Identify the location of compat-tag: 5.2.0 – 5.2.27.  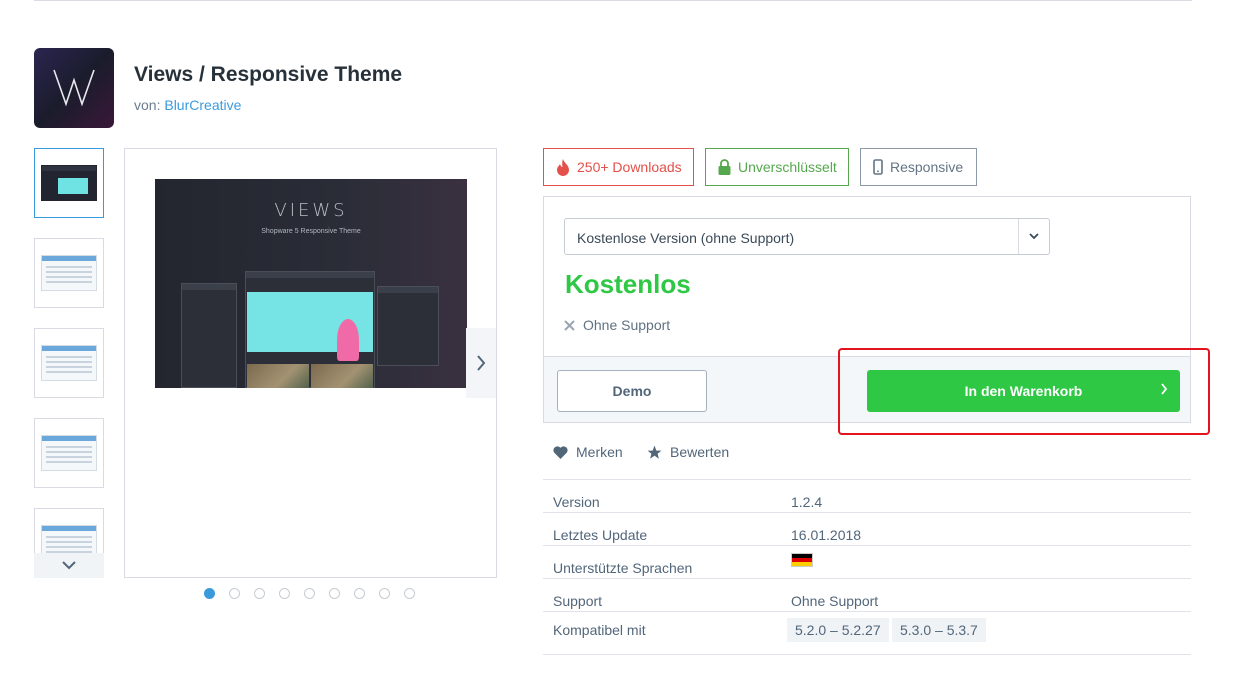
(838, 630).